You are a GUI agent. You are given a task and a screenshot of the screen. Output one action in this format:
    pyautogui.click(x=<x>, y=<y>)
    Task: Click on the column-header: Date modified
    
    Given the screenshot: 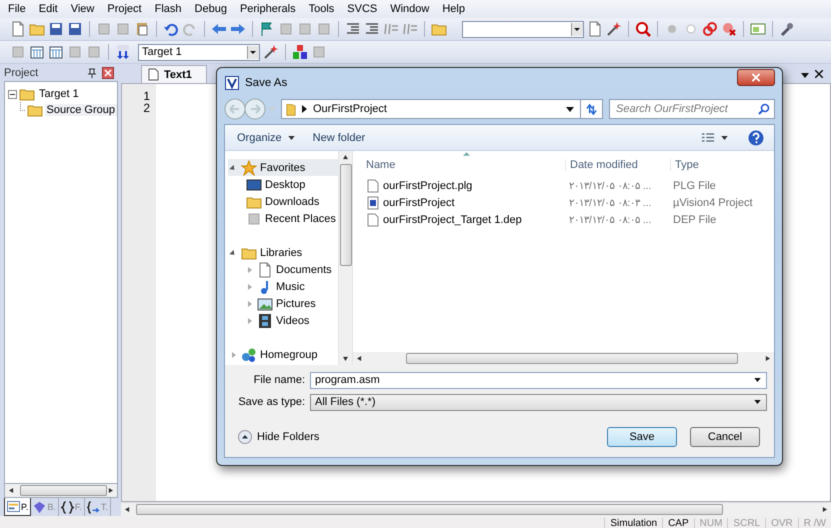 What is the action you would take?
    pyautogui.click(x=617, y=165)
    